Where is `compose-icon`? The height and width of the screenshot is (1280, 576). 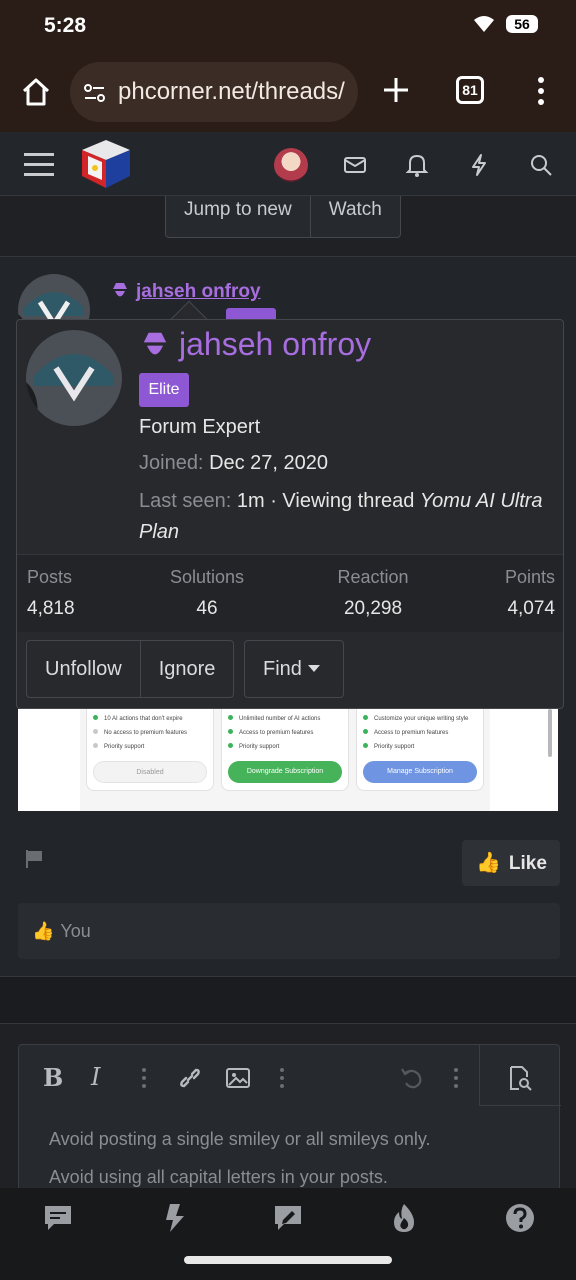 compose-icon is located at coordinates (288, 1218).